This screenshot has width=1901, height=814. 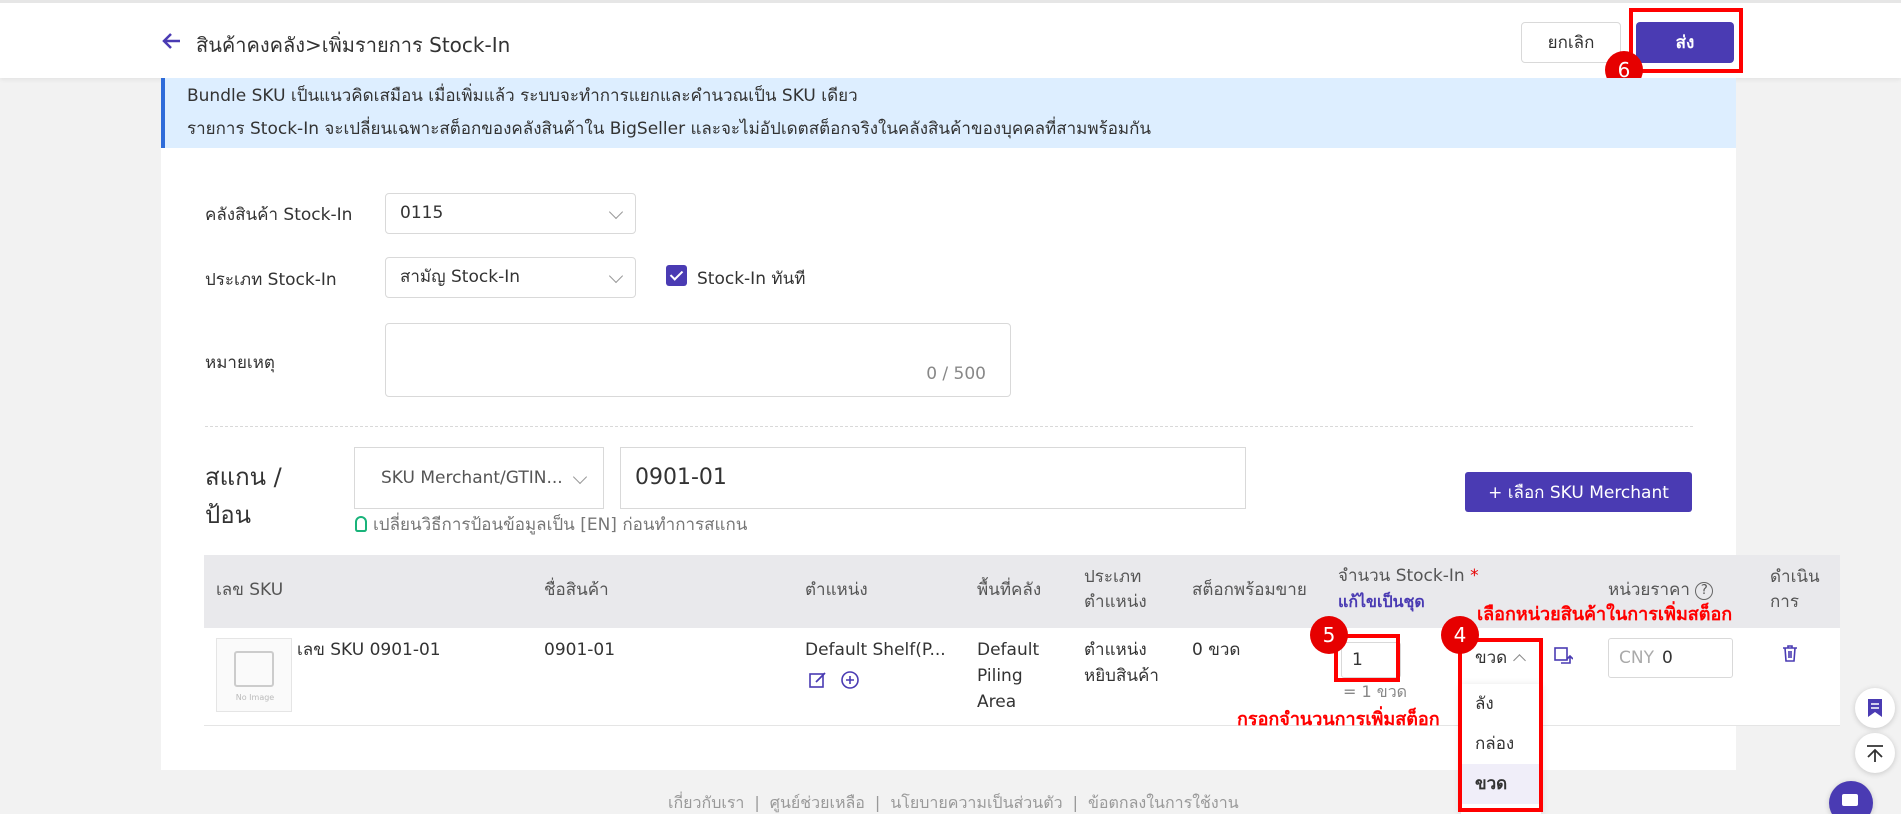 What do you see at coordinates (1329, 635) in the screenshot?
I see `step-5-badge: 5` at bounding box center [1329, 635].